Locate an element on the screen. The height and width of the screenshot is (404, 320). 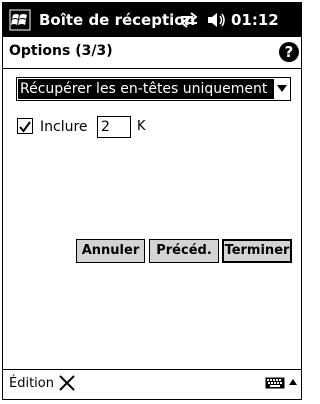
chevron-down-icon is located at coordinates (282, 88).